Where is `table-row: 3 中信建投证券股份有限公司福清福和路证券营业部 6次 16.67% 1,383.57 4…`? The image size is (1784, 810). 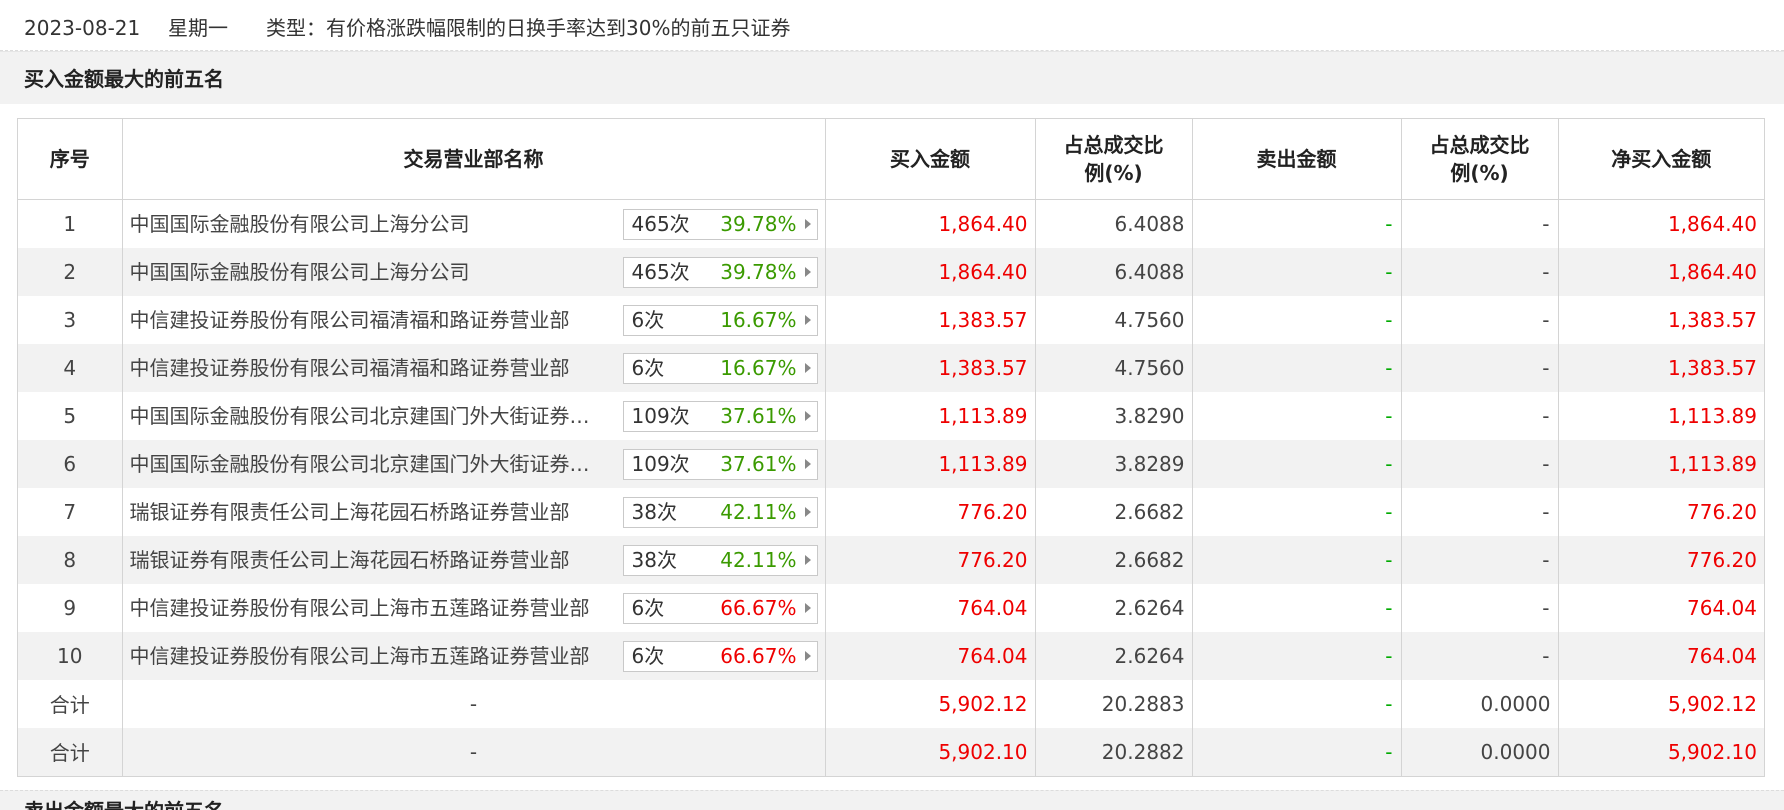
table-row: 3 中信建投证券股份有限公司福清福和路证券营业部 6次 16.67% 1,383.57 4… is located at coordinates (891, 319).